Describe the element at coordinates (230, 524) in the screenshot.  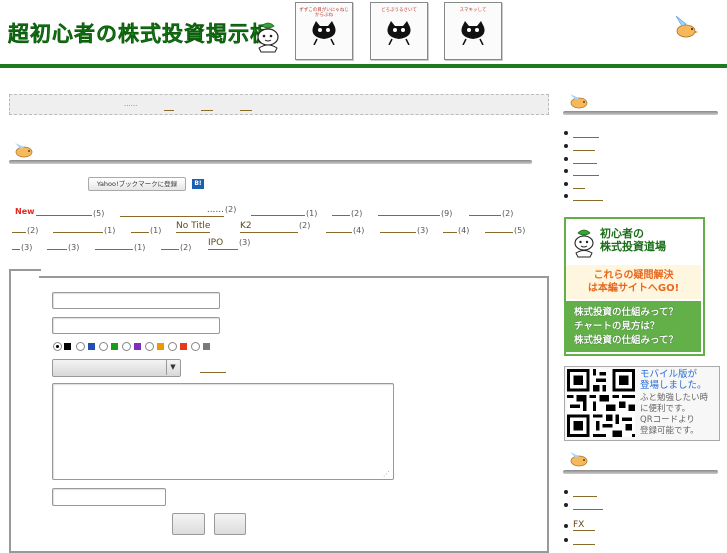
I see `reset-button` at that location.